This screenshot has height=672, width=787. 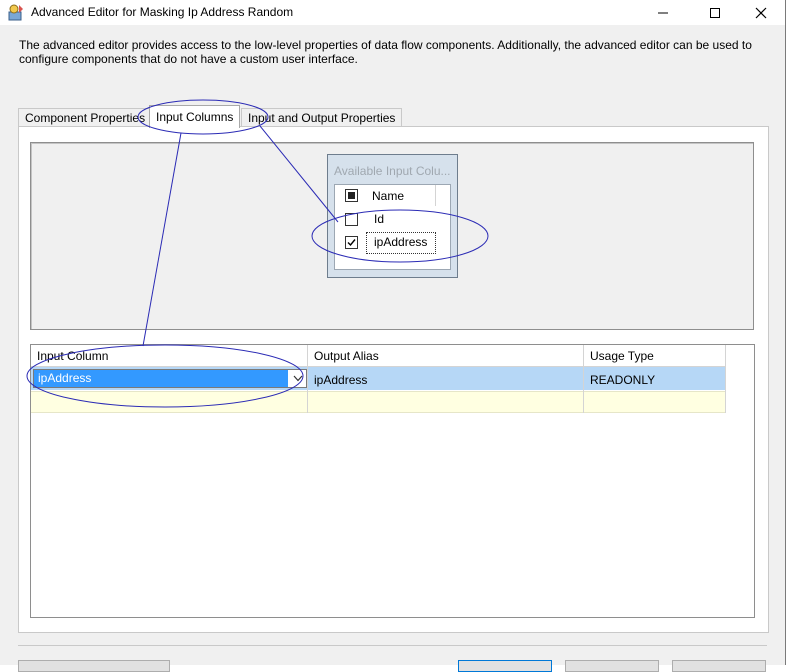 What do you see at coordinates (322, 117) in the screenshot?
I see `tab-input-output-properties: Input and Output Properties` at bounding box center [322, 117].